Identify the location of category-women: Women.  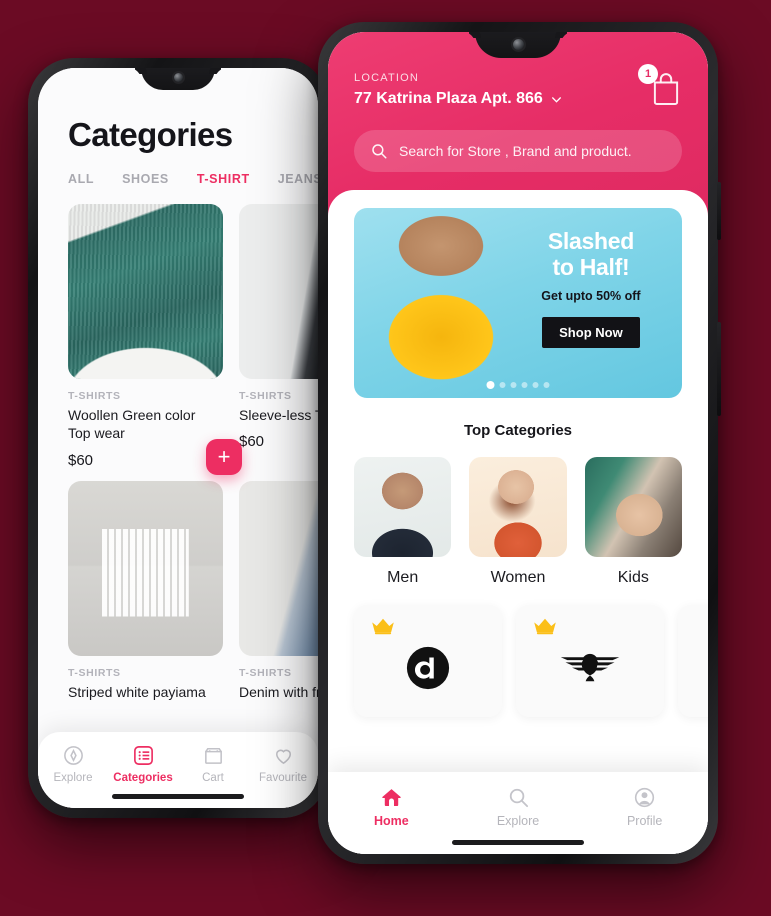
(518, 522).